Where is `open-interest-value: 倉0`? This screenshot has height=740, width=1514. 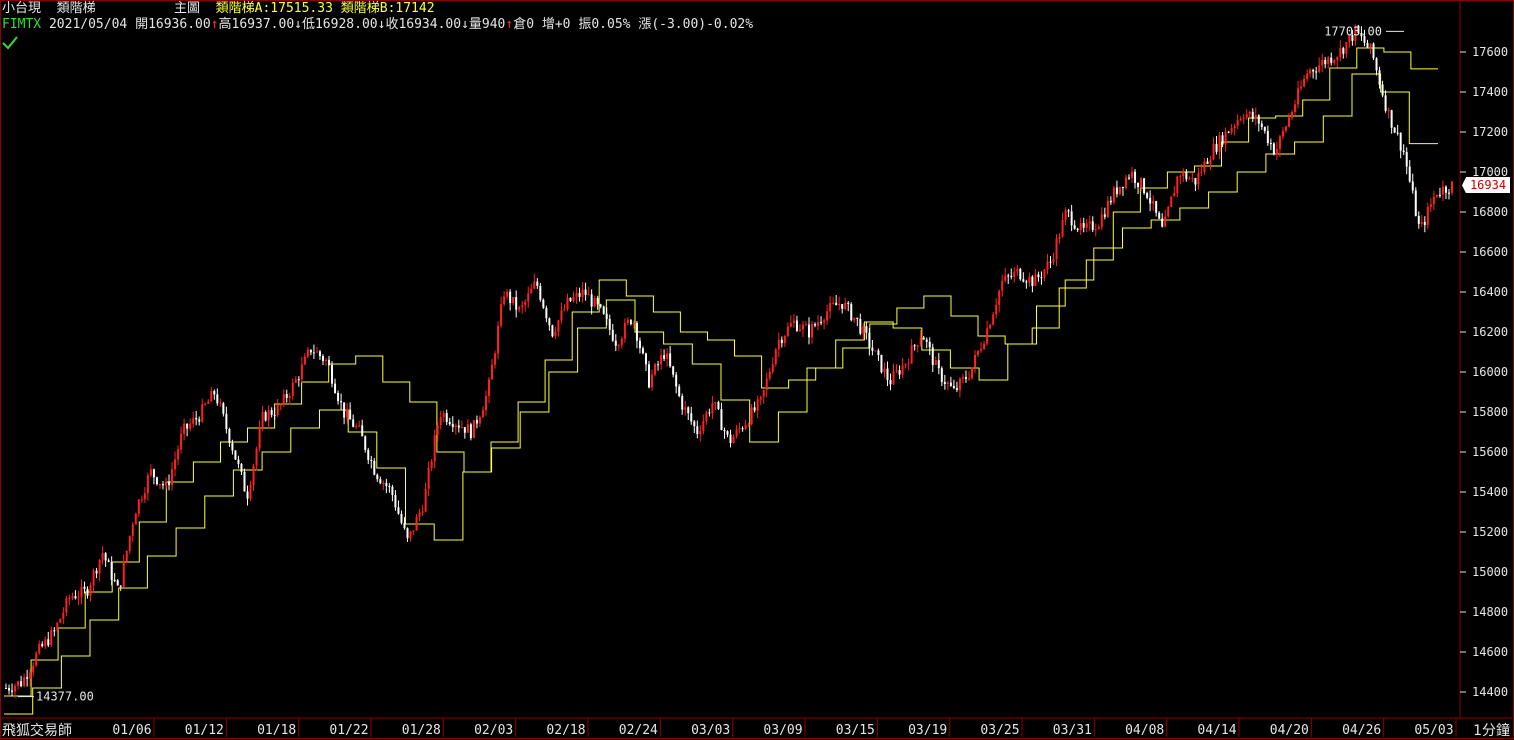 open-interest-value: 倉0 is located at coordinates (524, 24).